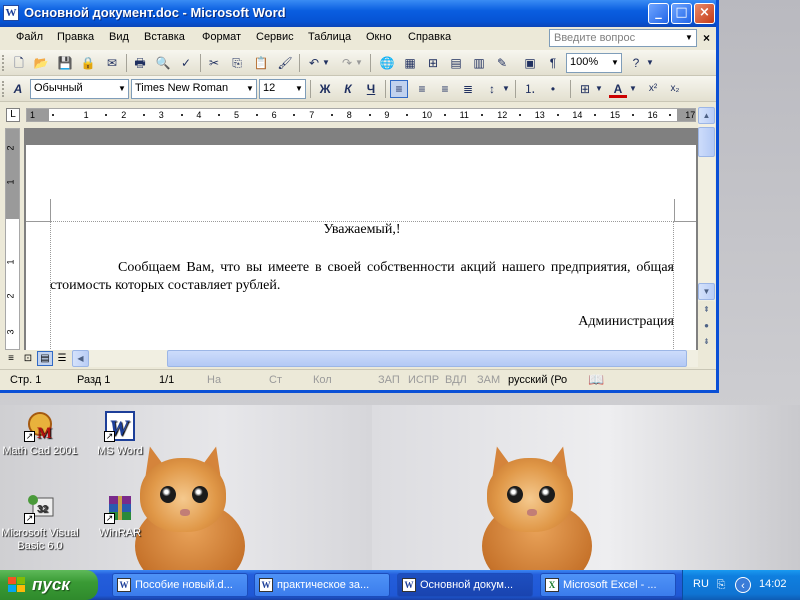 Image resolution: width=800 pixels, height=600 pixels. I want to click on align-center-icon: ≡, so click(422, 89).